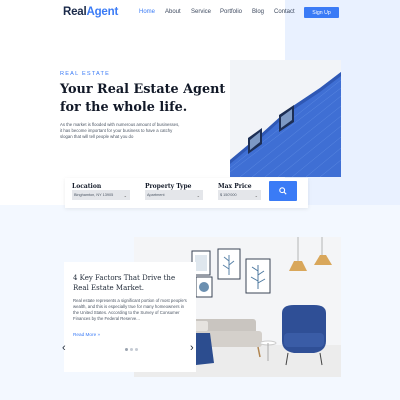  I want to click on nav-blog: Blog, so click(258, 12).